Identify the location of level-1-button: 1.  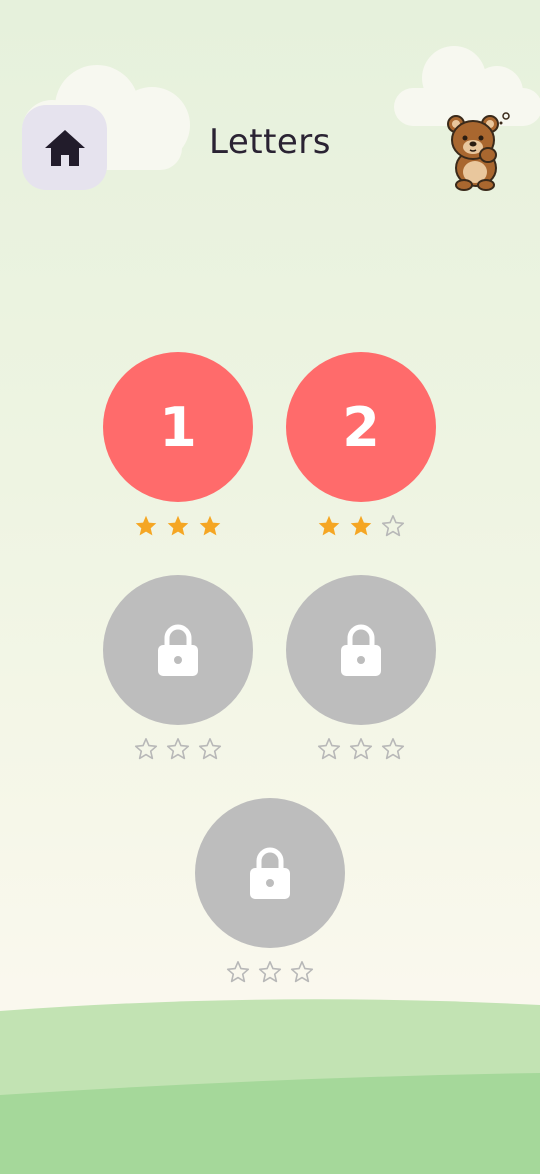
(178, 427).